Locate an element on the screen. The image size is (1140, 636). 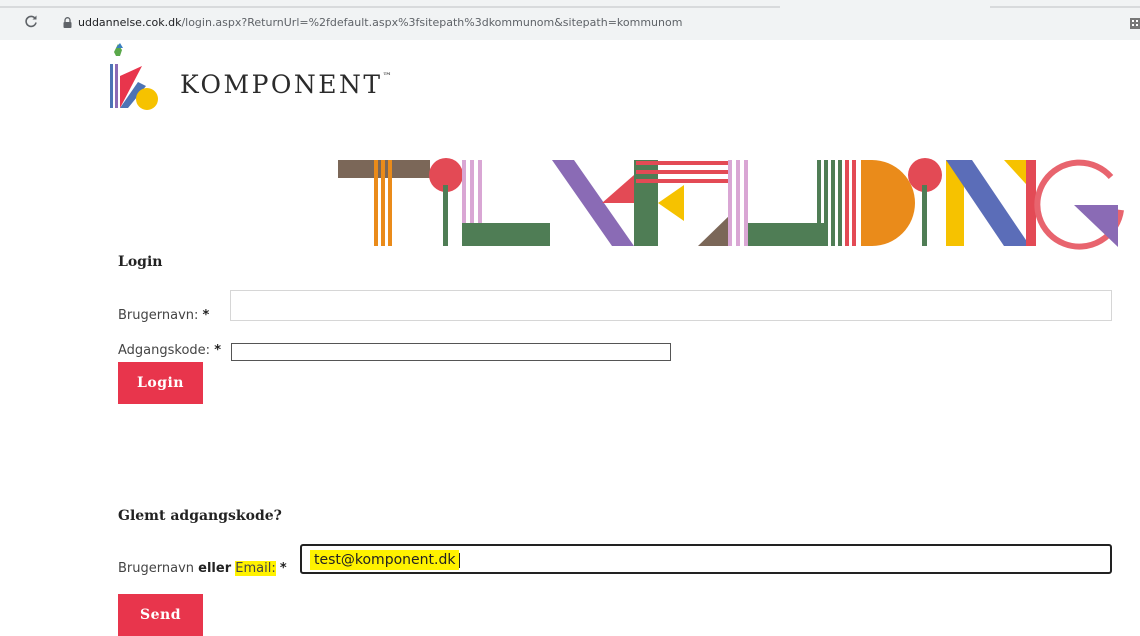
tilmelding-banner is located at coordinates (731, 204).